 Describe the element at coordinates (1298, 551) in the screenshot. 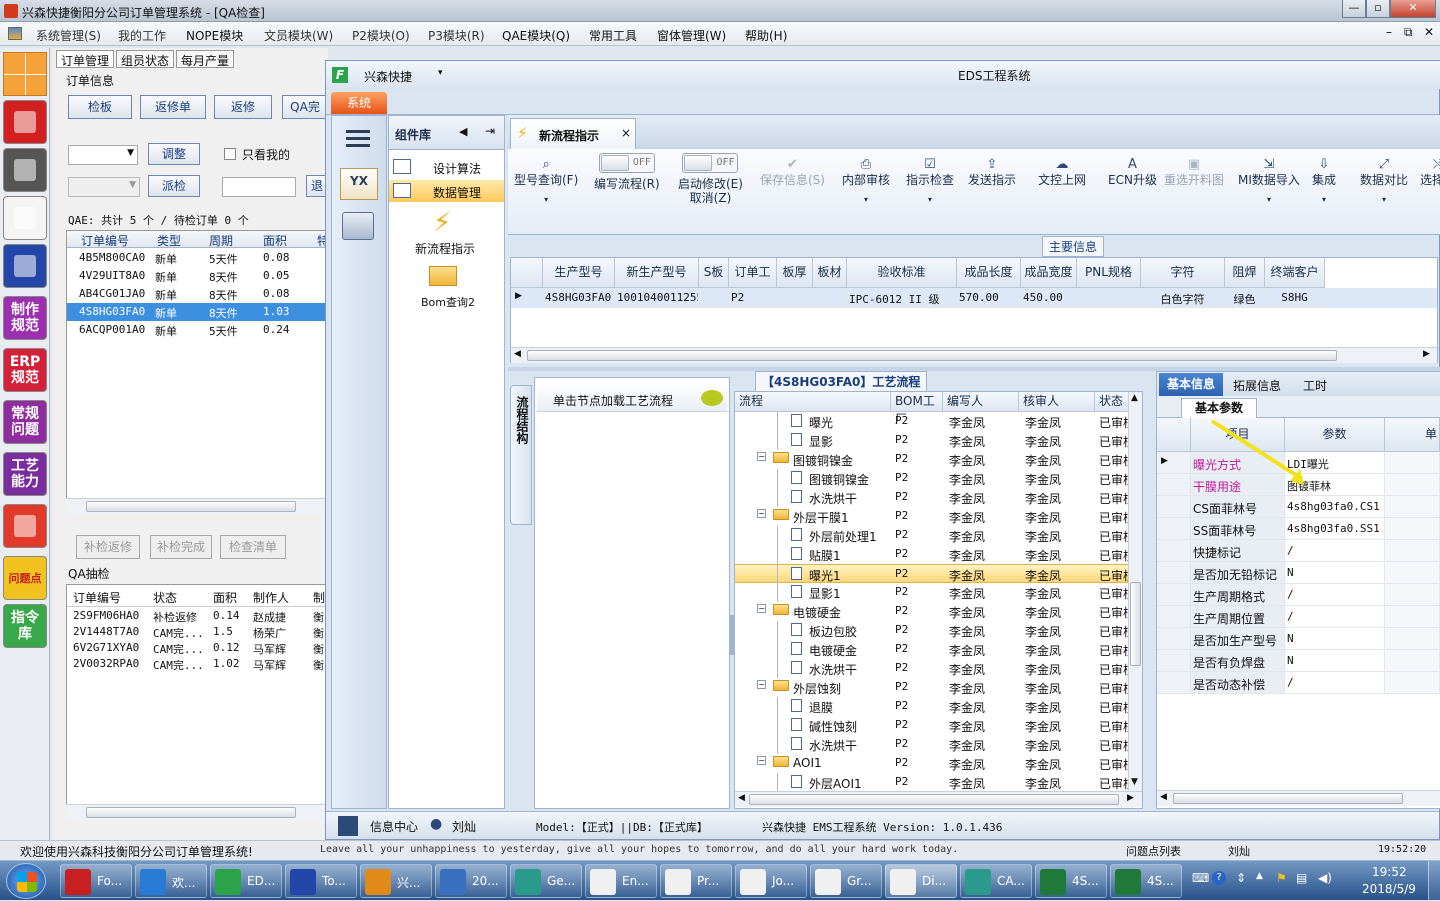

I see `table-row: 快捷标记 /` at that location.